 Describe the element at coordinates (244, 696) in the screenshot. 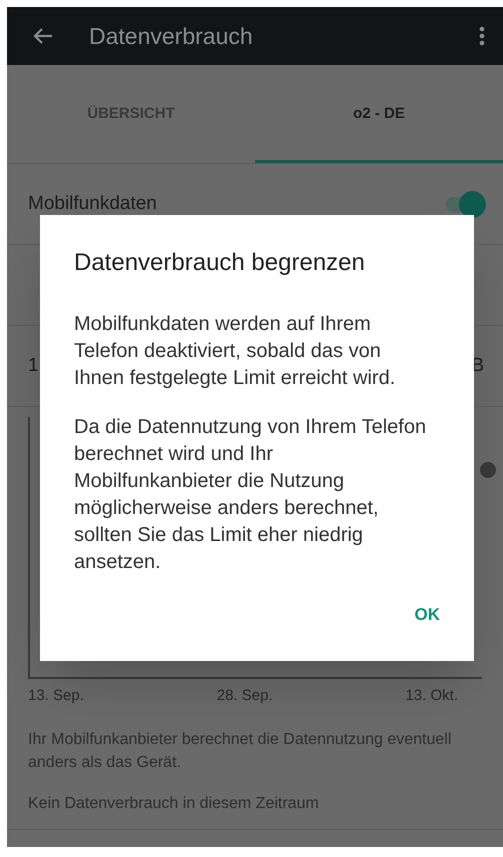

I see `axis-label: 28. Sep.` at that location.